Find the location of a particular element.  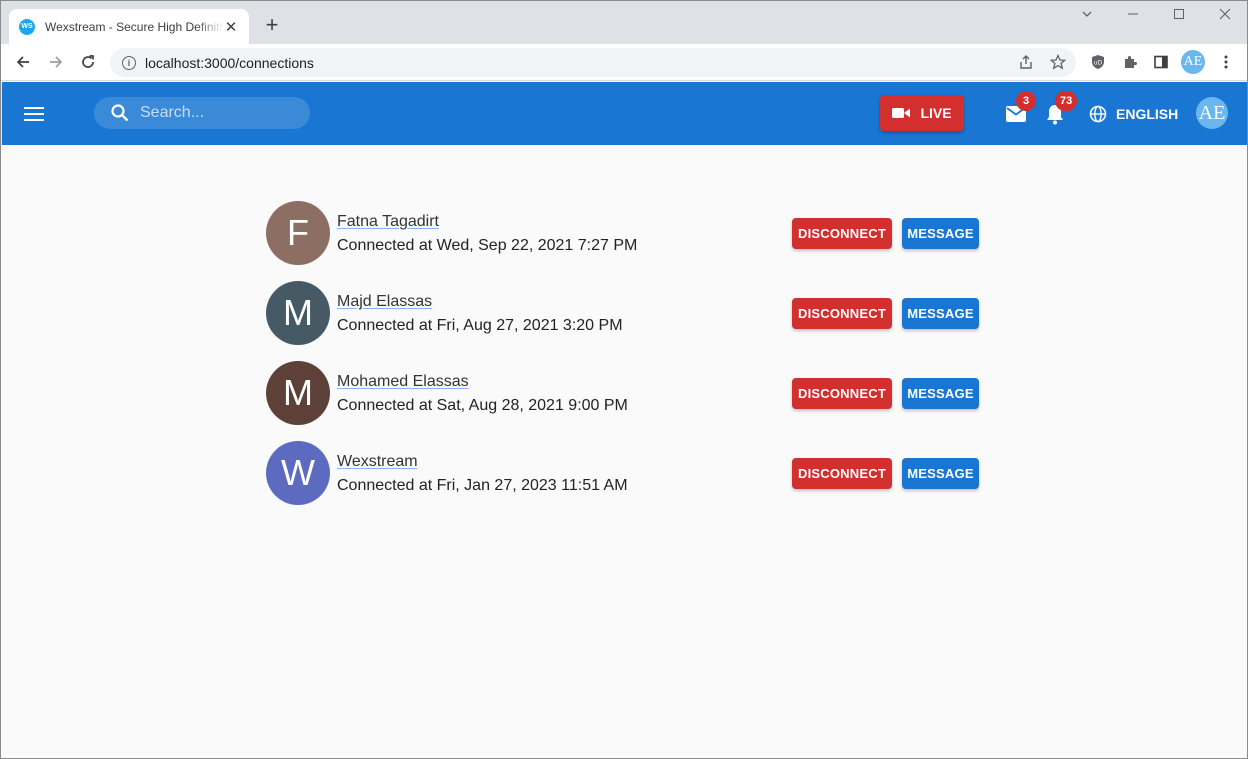

notifications-badge: 73 is located at coordinates (1066, 101).